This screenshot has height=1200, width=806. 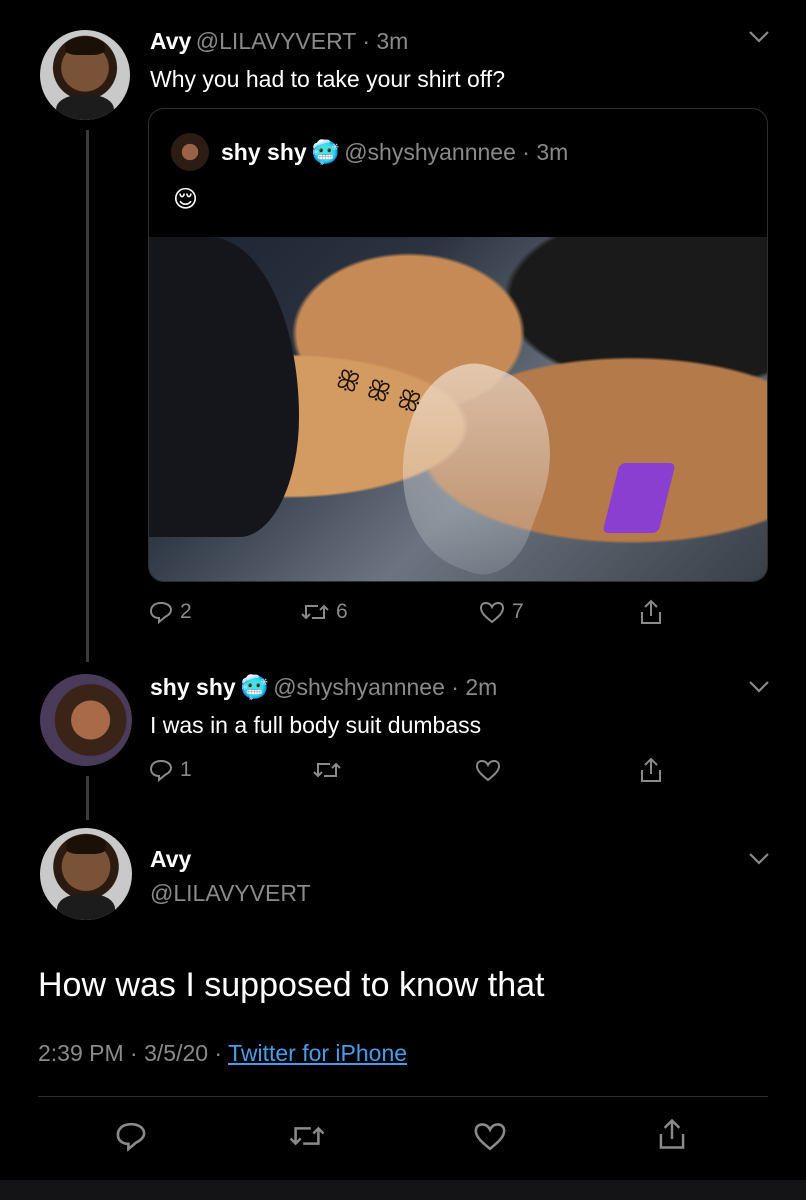 What do you see at coordinates (133, 1053) in the screenshot?
I see `timestamp-text: 2:39 PM · 3/5/20 ·` at bounding box center [133, 1053].